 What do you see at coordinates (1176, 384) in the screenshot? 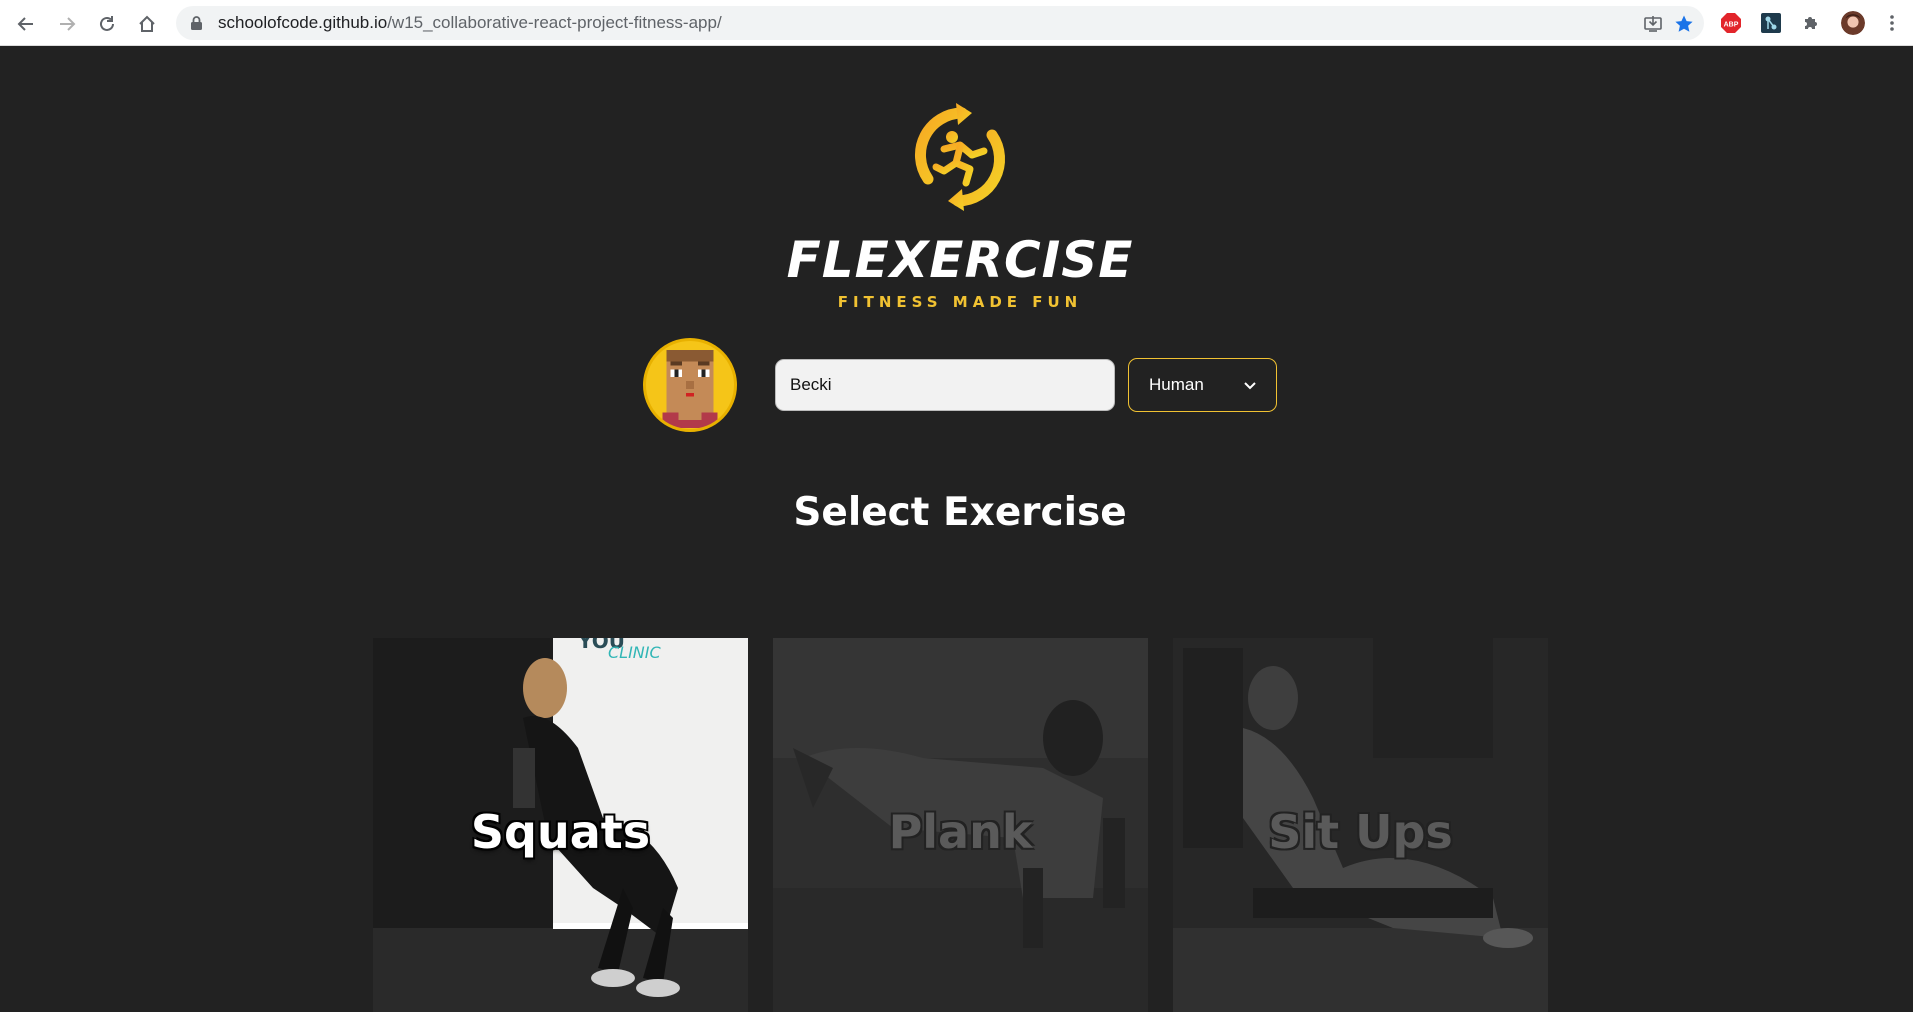
I see `species-selected-value: Human` at bounding box center [1176, 384].